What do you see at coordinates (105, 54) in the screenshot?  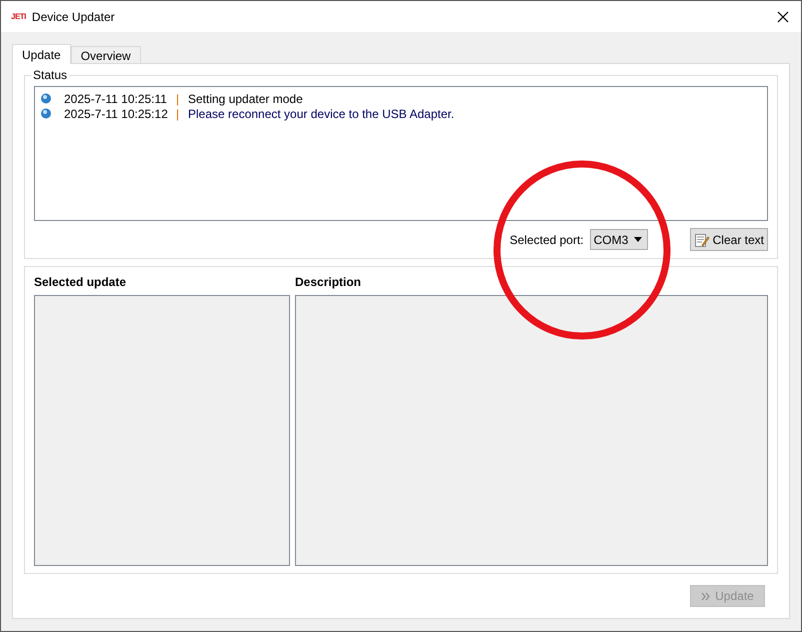 I see `tab: Overview` at bounding box center [105, 54].